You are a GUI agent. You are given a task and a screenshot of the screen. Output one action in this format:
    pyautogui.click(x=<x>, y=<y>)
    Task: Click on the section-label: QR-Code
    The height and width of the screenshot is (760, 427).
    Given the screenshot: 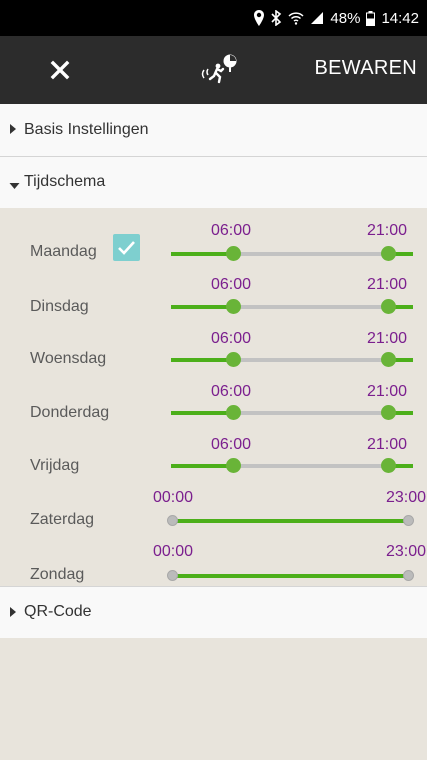 What is the action you would take?
    pyautogui.click(x=58, y=611)
    